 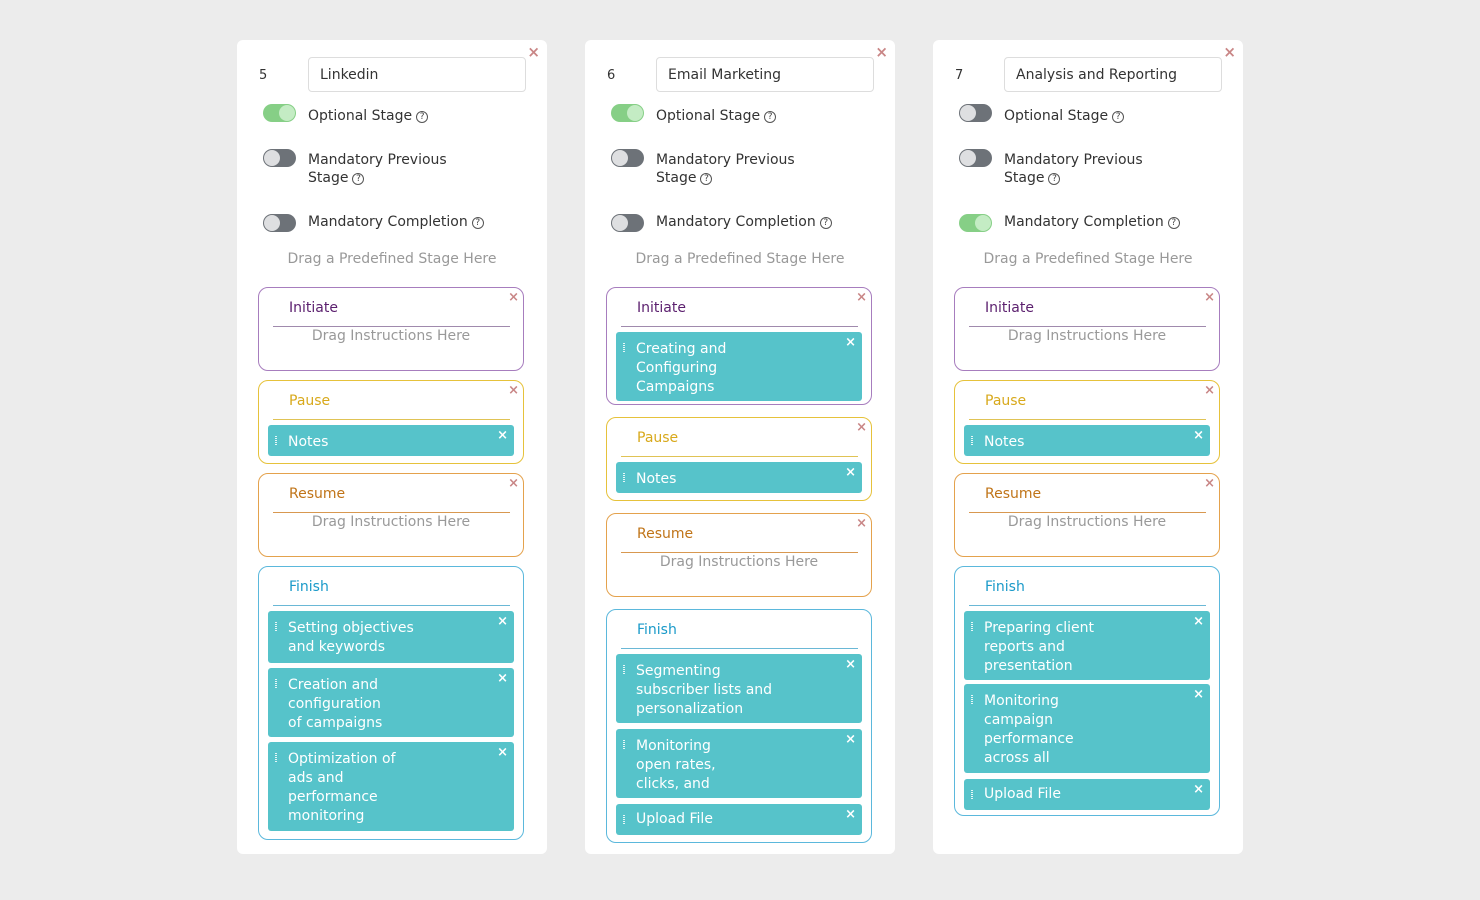 I want to click on card-number: 5, so click(x=263, y=75).